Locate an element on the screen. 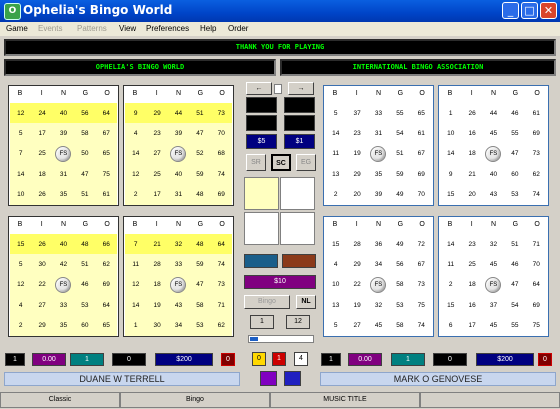  card-cell: 46 is located at coordinates (514, 264).